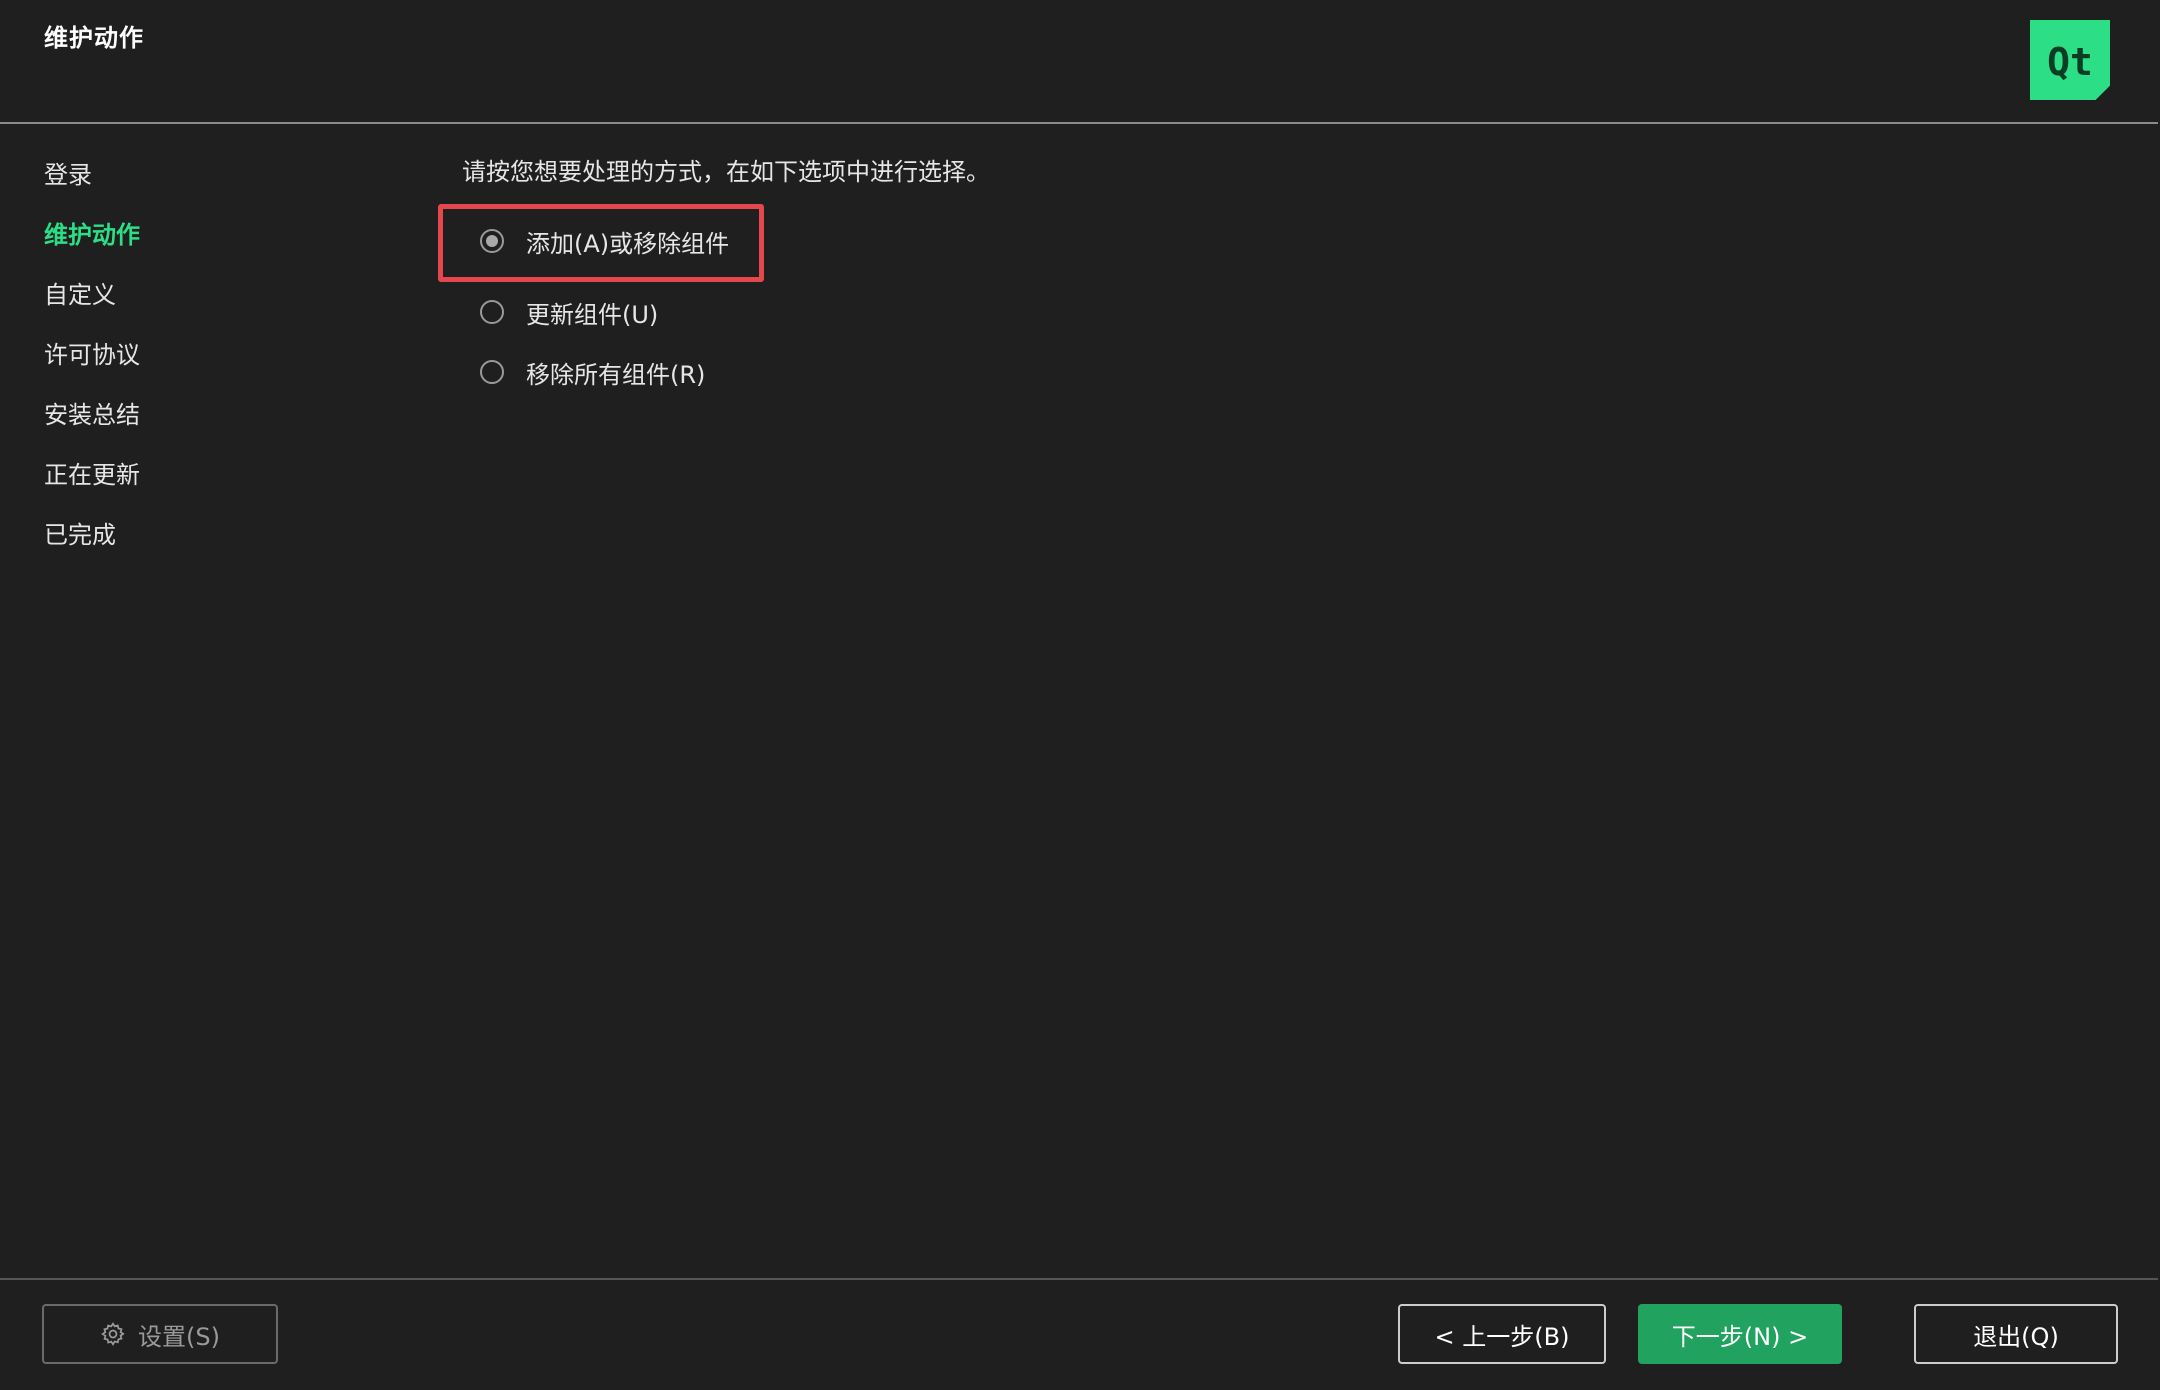 This screenshot has width=2160, height=1390. Describe the element at coordinates (1740, 1334) in the screenshot. I see `next-button: 下一步(N) >` at that location.